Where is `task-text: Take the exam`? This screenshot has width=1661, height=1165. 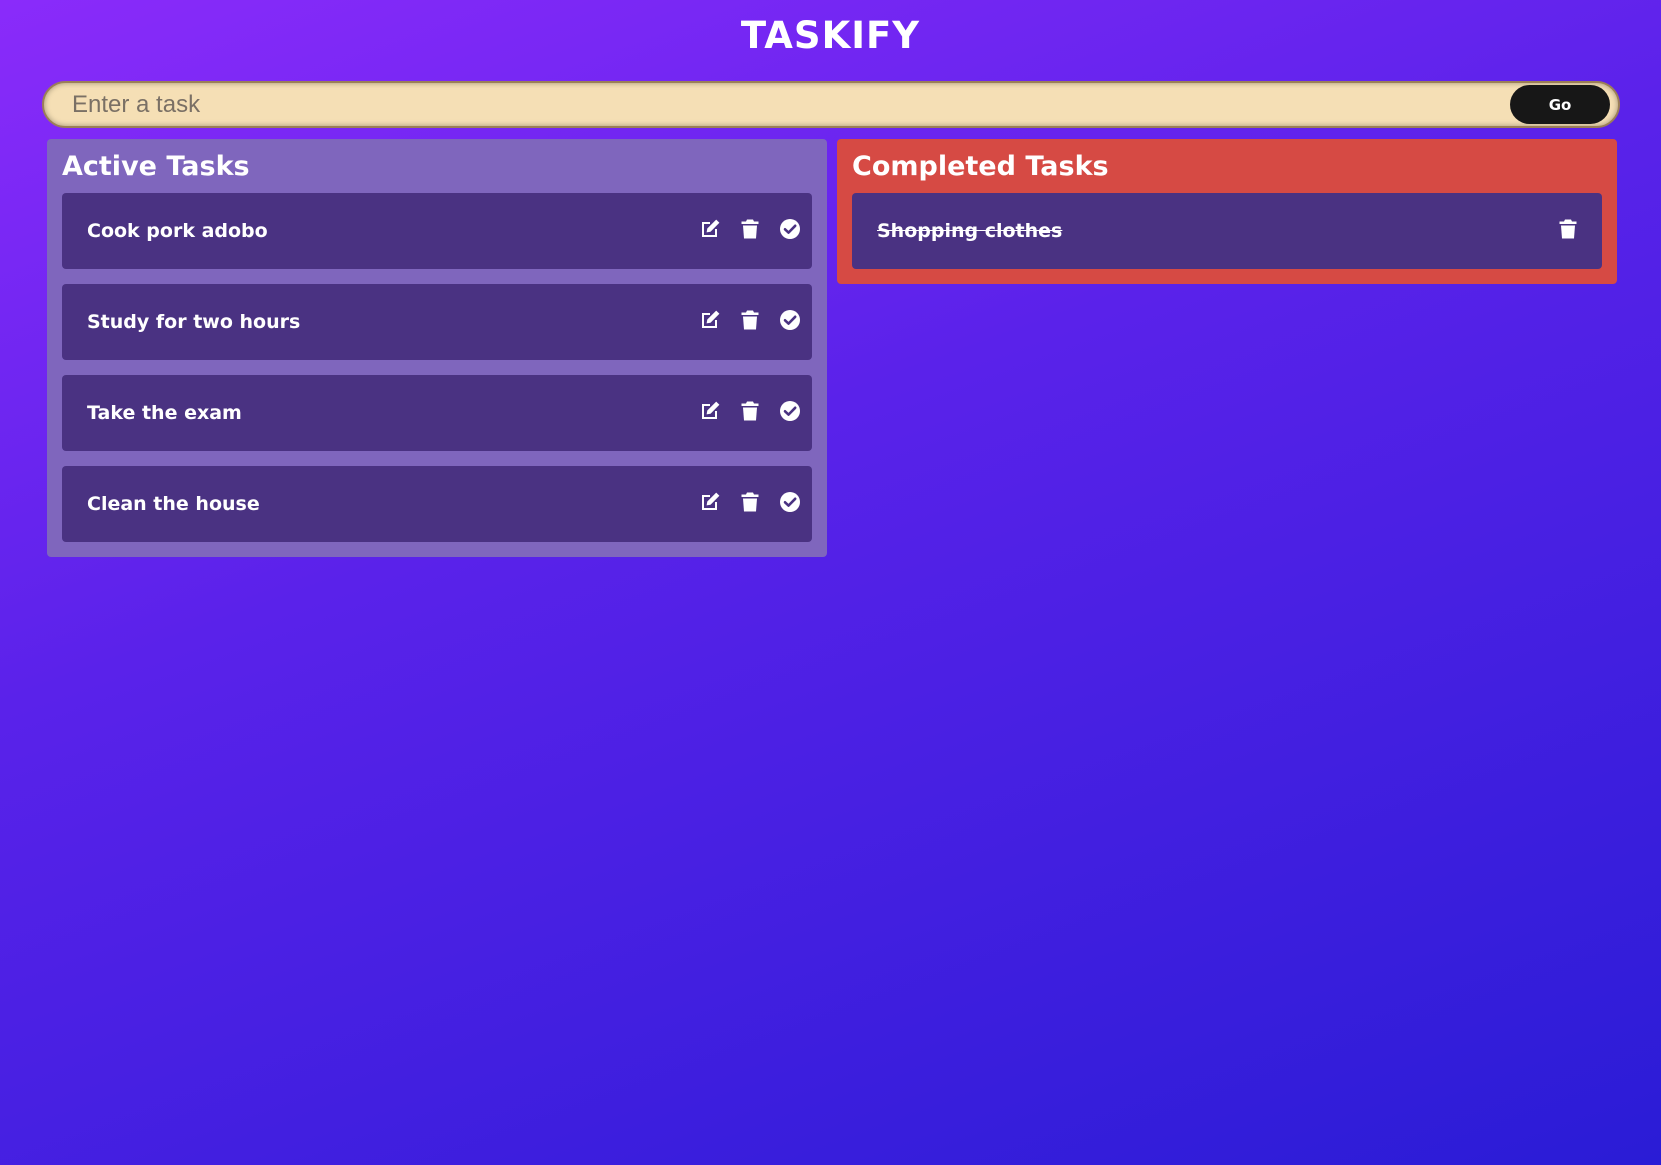 task-text: Take the exam is located at coordinates (164, 413).